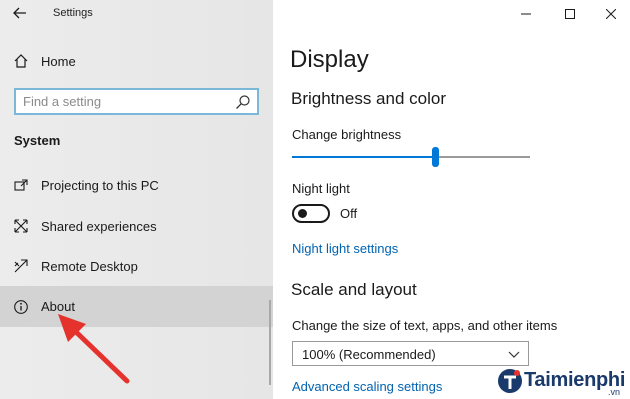 The image size is (630, 399). I want to click on night-light-label: Night light, so click(321, 188).